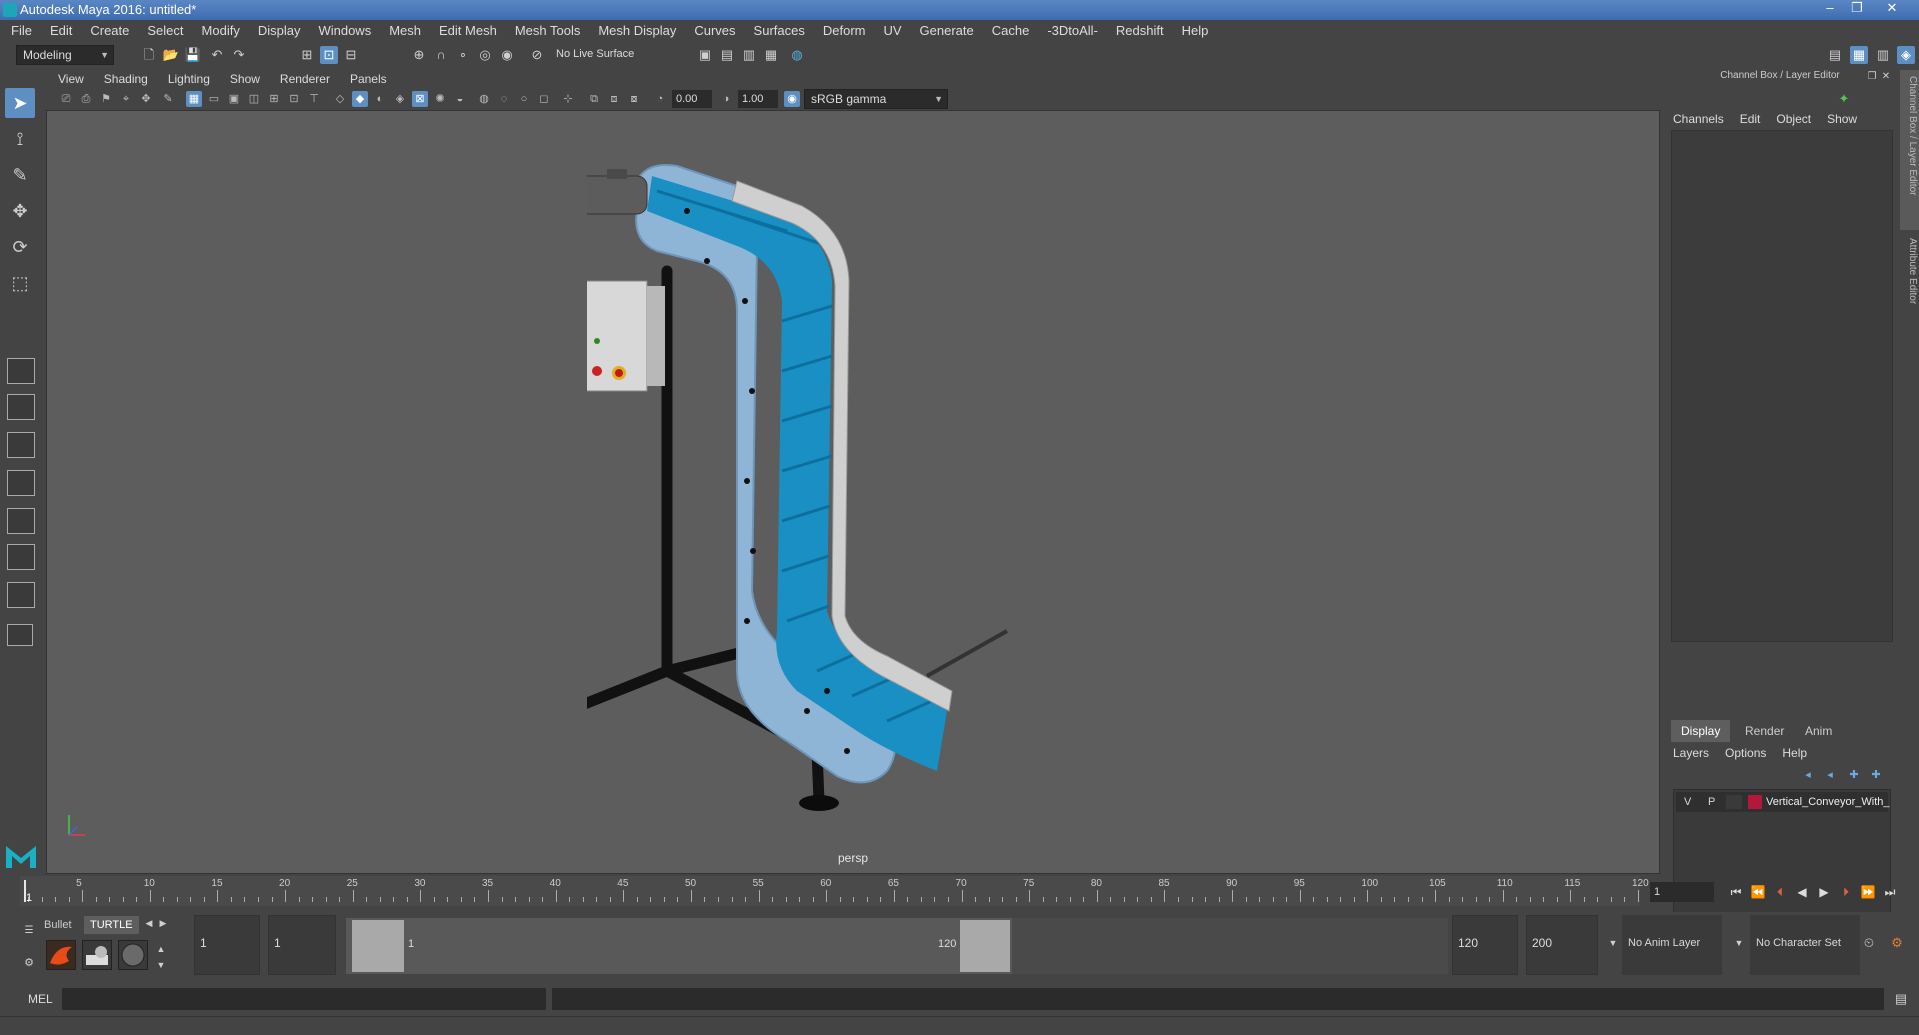 The width and height of the screenshot is (1919, 1035). Describe the element at coordinates (537, 55) in the screenshot. I see `make-live-icon: ⊘` at that location.